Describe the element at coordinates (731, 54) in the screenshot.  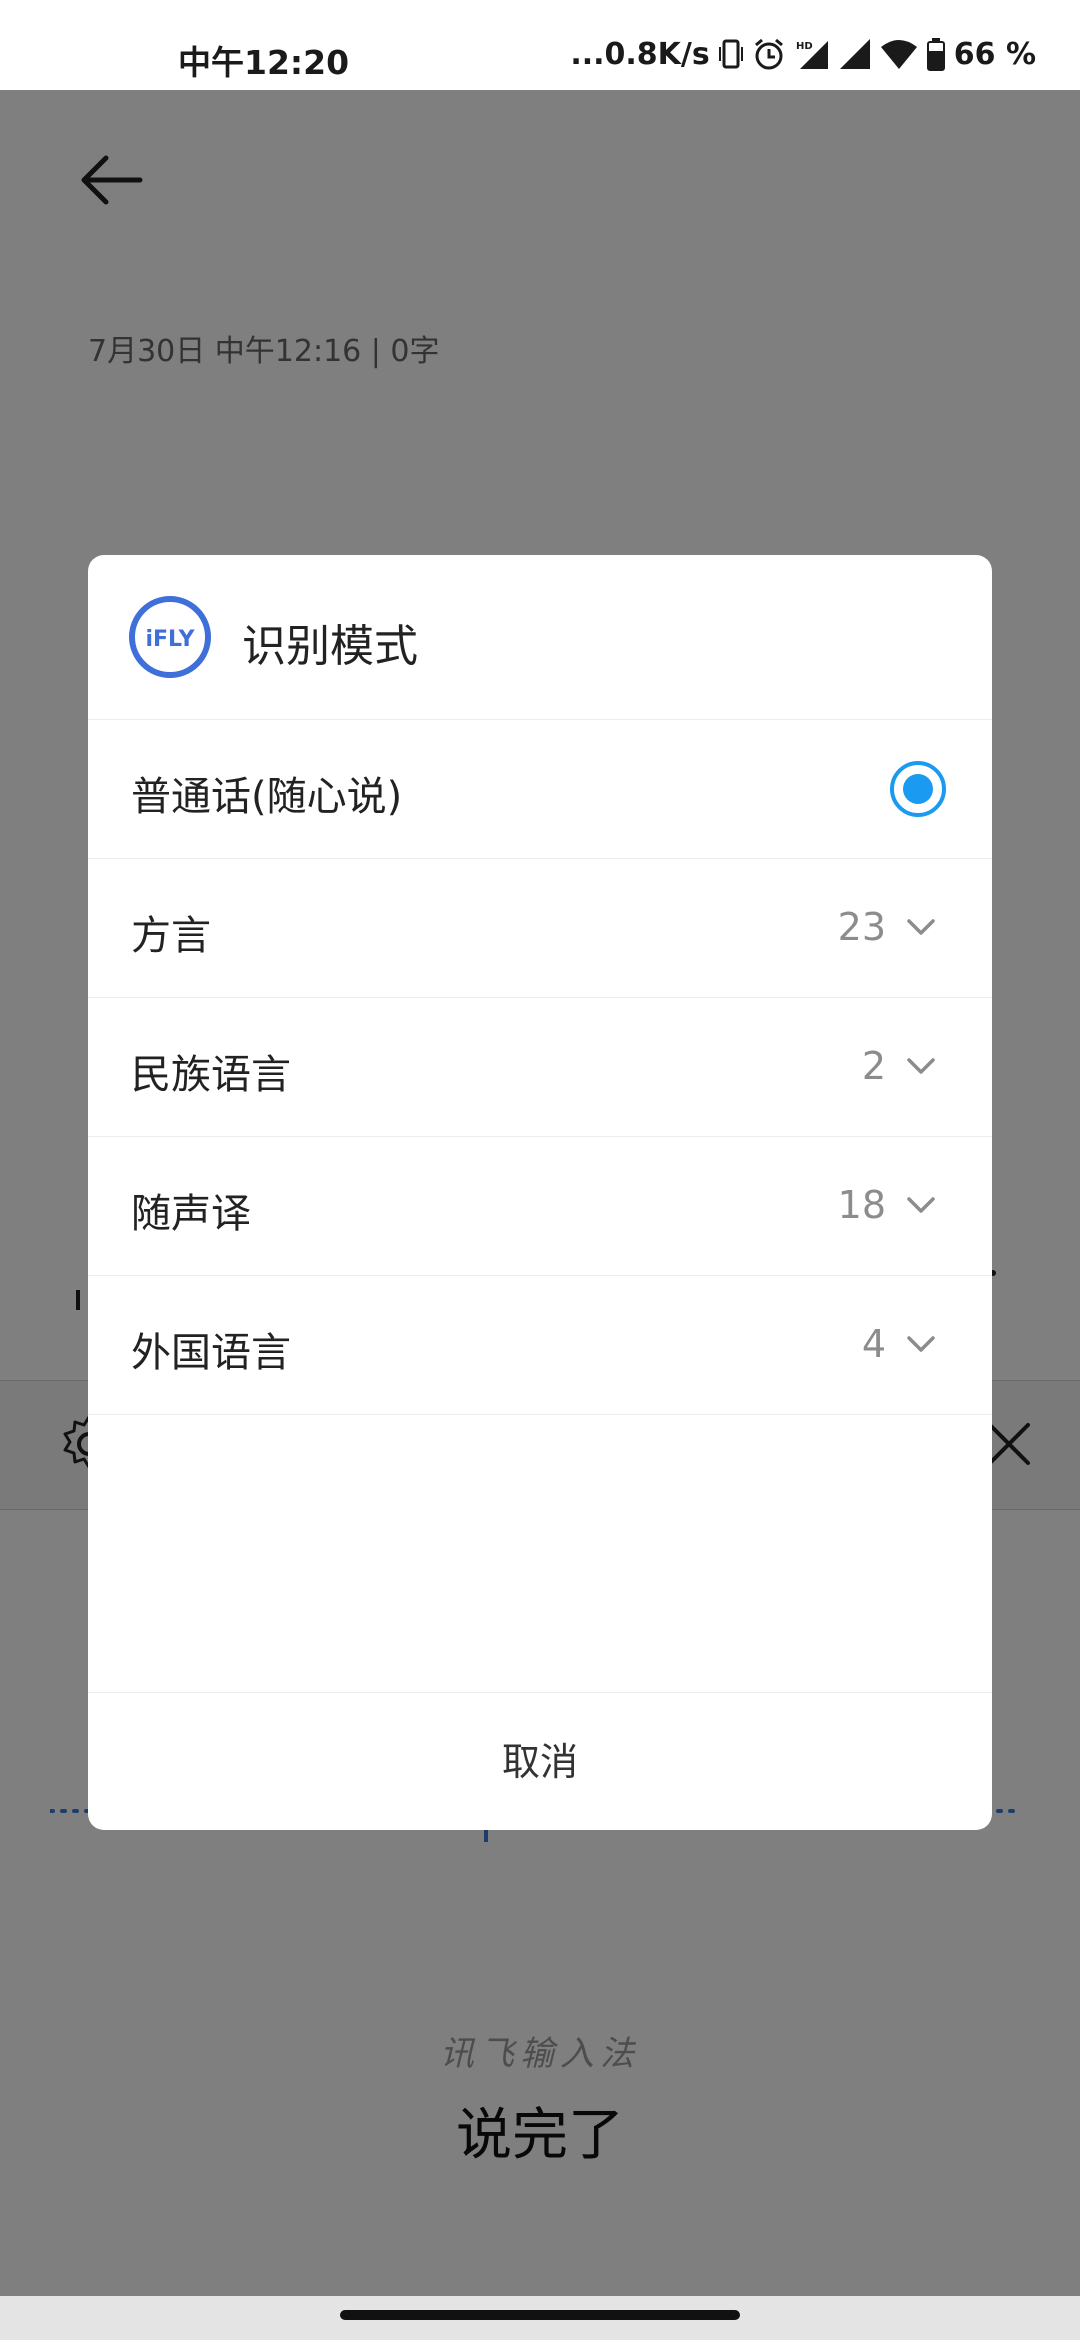
I see `vibrate-icon` at that location.